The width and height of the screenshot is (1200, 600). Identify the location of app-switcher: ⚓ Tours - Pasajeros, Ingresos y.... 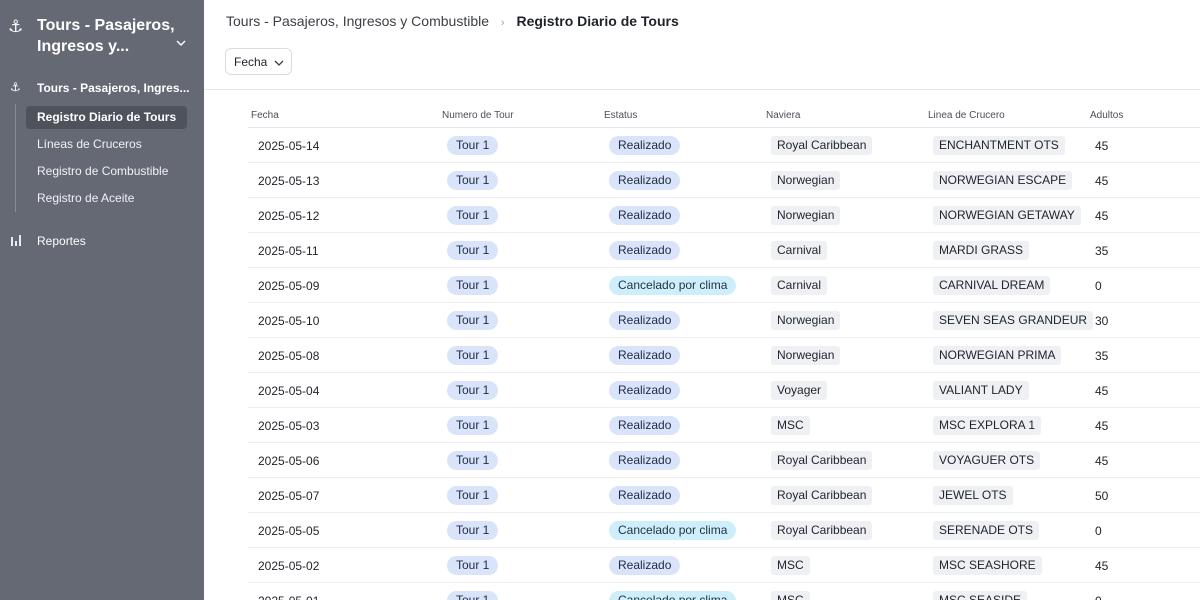
(102, 36).